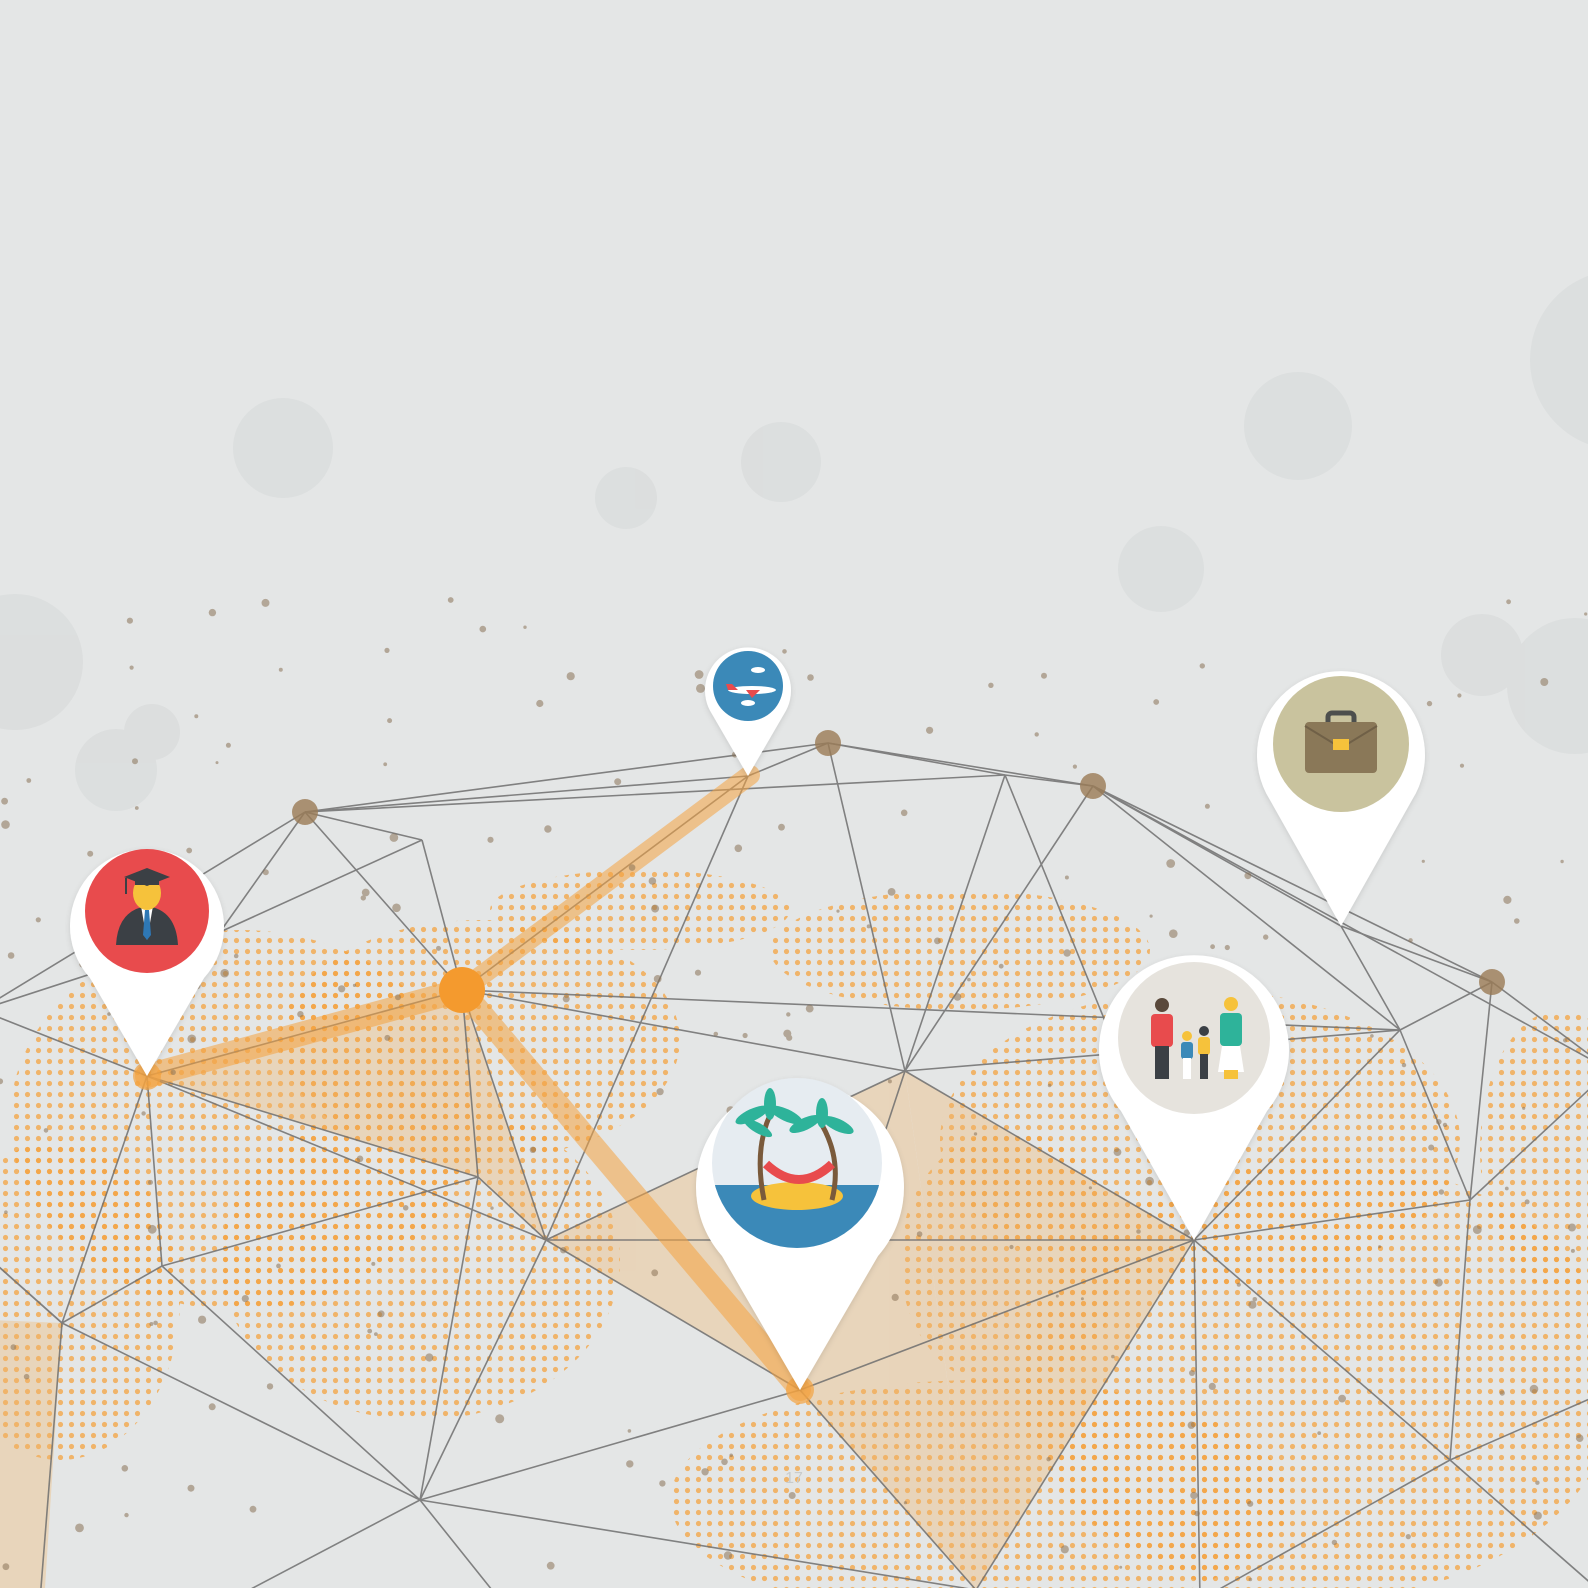 This screenshot has height=1588, width=1588. I want to click on briefcase-pin, so click(1341, 798).